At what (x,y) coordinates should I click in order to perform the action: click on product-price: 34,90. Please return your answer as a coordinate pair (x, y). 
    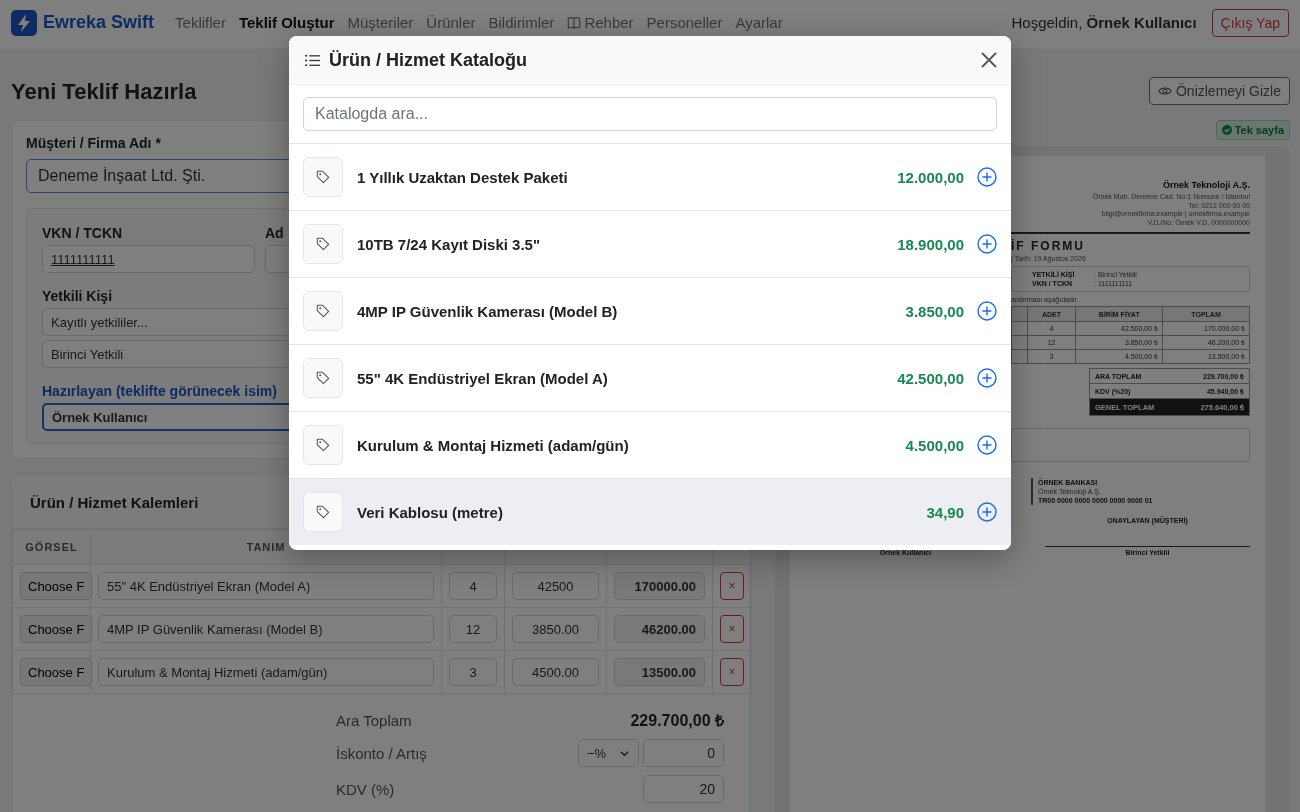
    Looking at the image, I should click on (945, 512).